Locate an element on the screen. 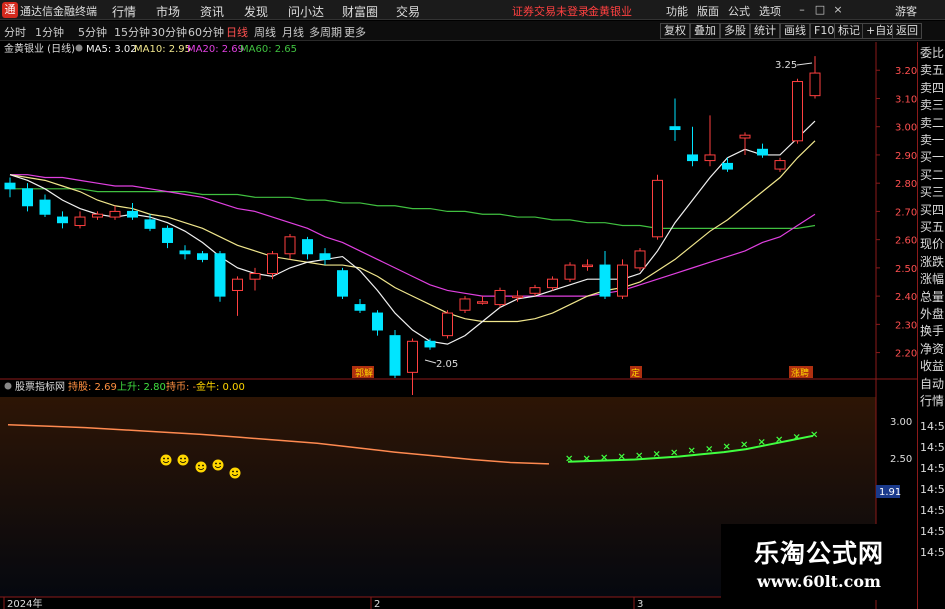  side-quote-item: 买二 is located at coordinates (932, 174).